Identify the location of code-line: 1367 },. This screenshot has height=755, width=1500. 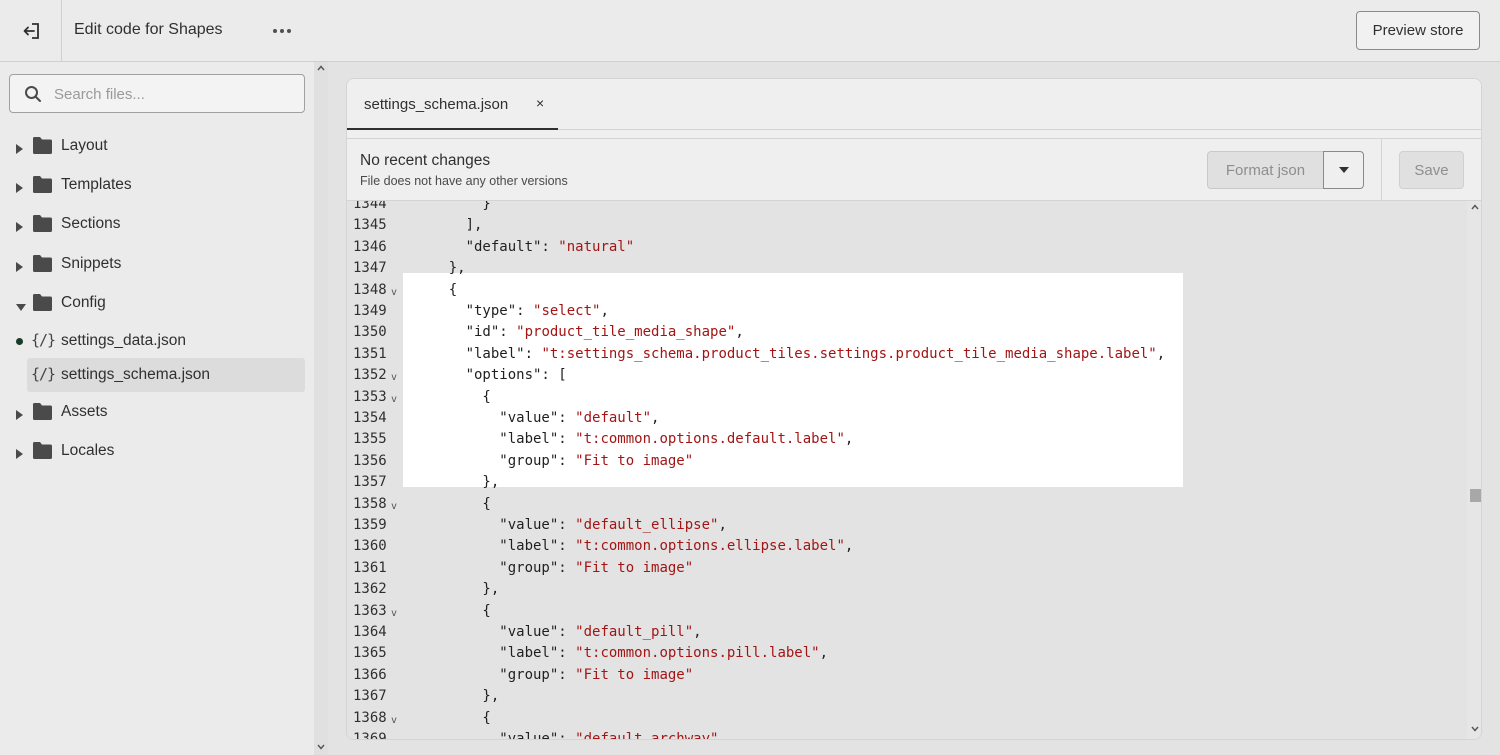
(907, 696).